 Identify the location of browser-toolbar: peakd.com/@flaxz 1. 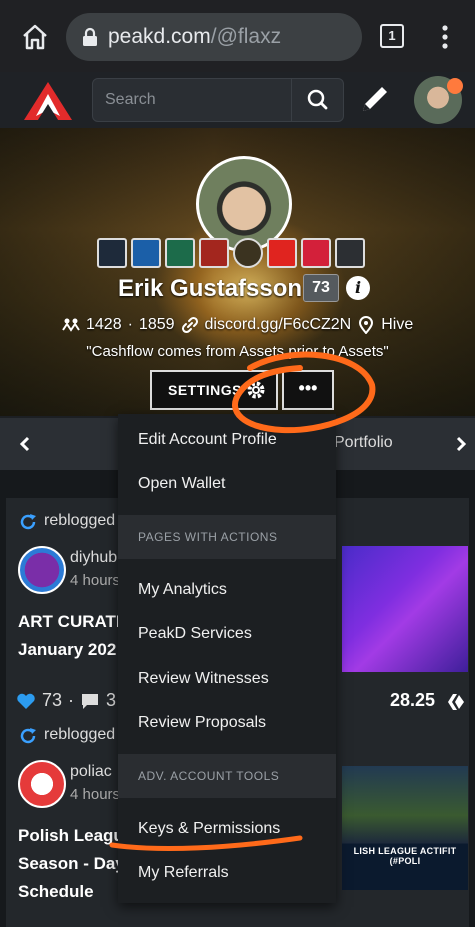
(237, 36).